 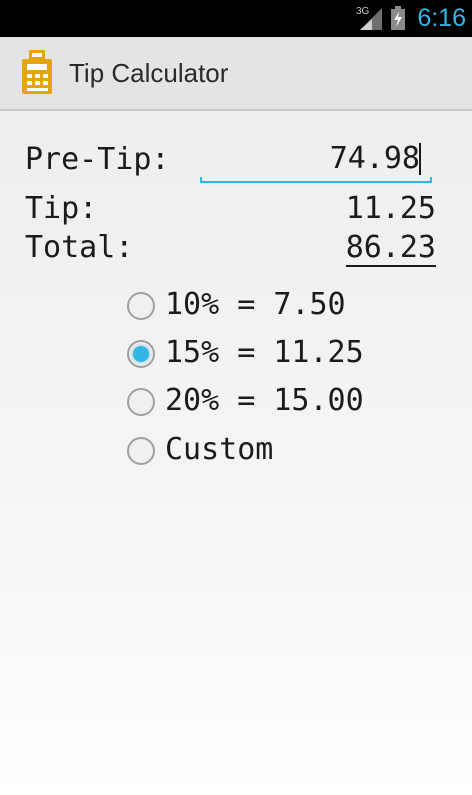 What do you see at coordinates (236, 74) in the screenshot?
I see `action-bar: Tip Calculator` at bounding box center [236, 74].